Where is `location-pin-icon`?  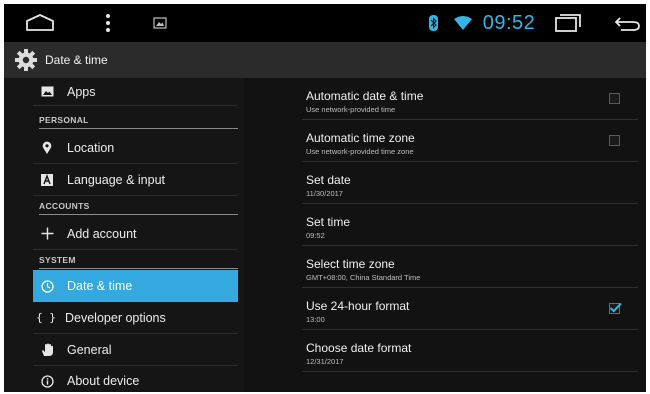 location-pin-icon is located at coordinates (47, 148).